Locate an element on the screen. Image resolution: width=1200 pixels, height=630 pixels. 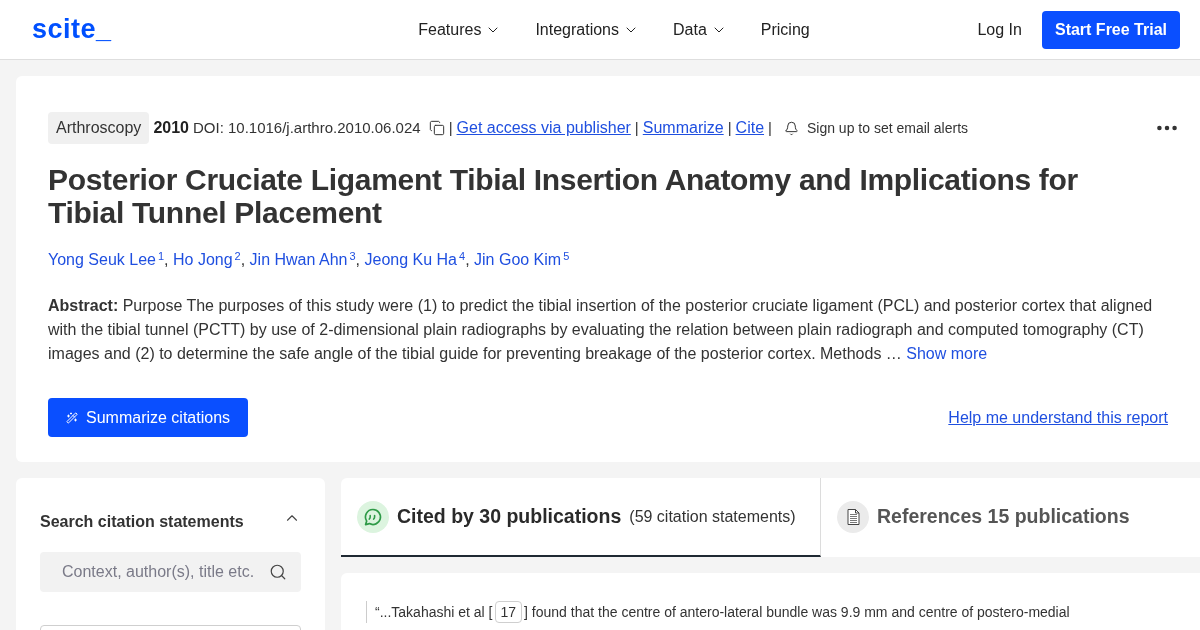
magic-wand-icon is located at coordinates (72, 417).